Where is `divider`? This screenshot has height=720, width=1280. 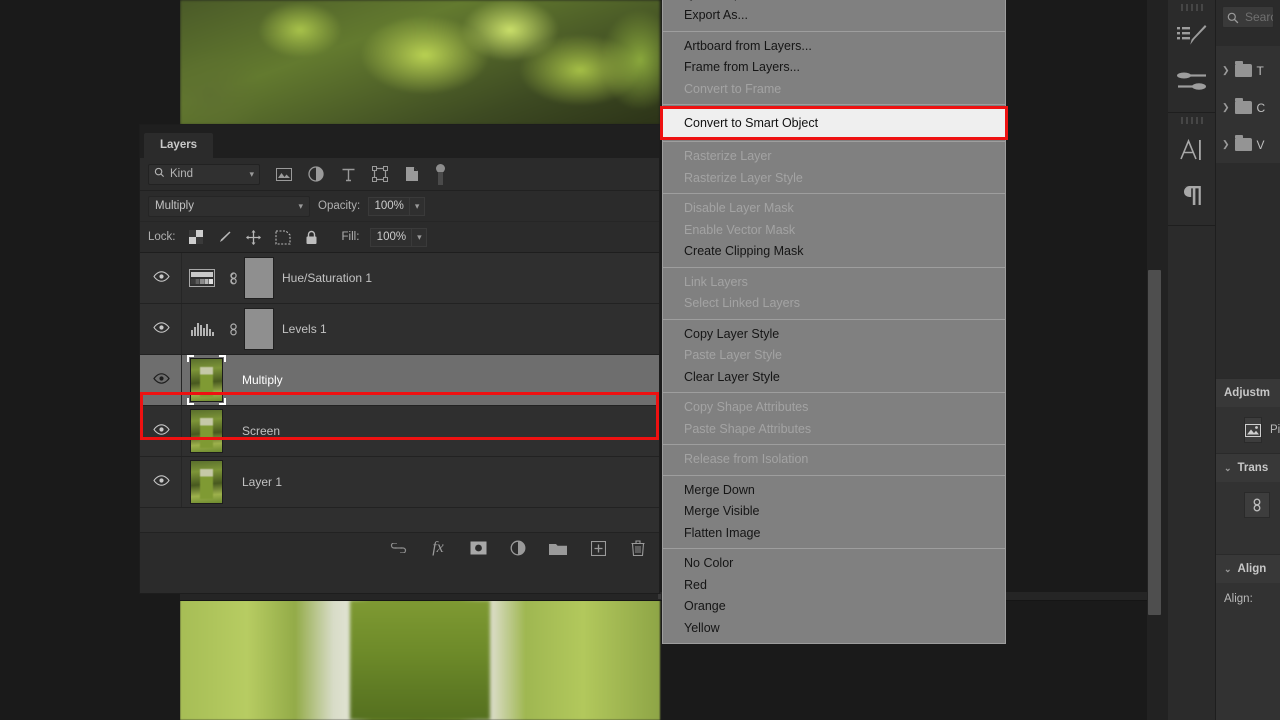
divider is located at coordinates (181, 278).